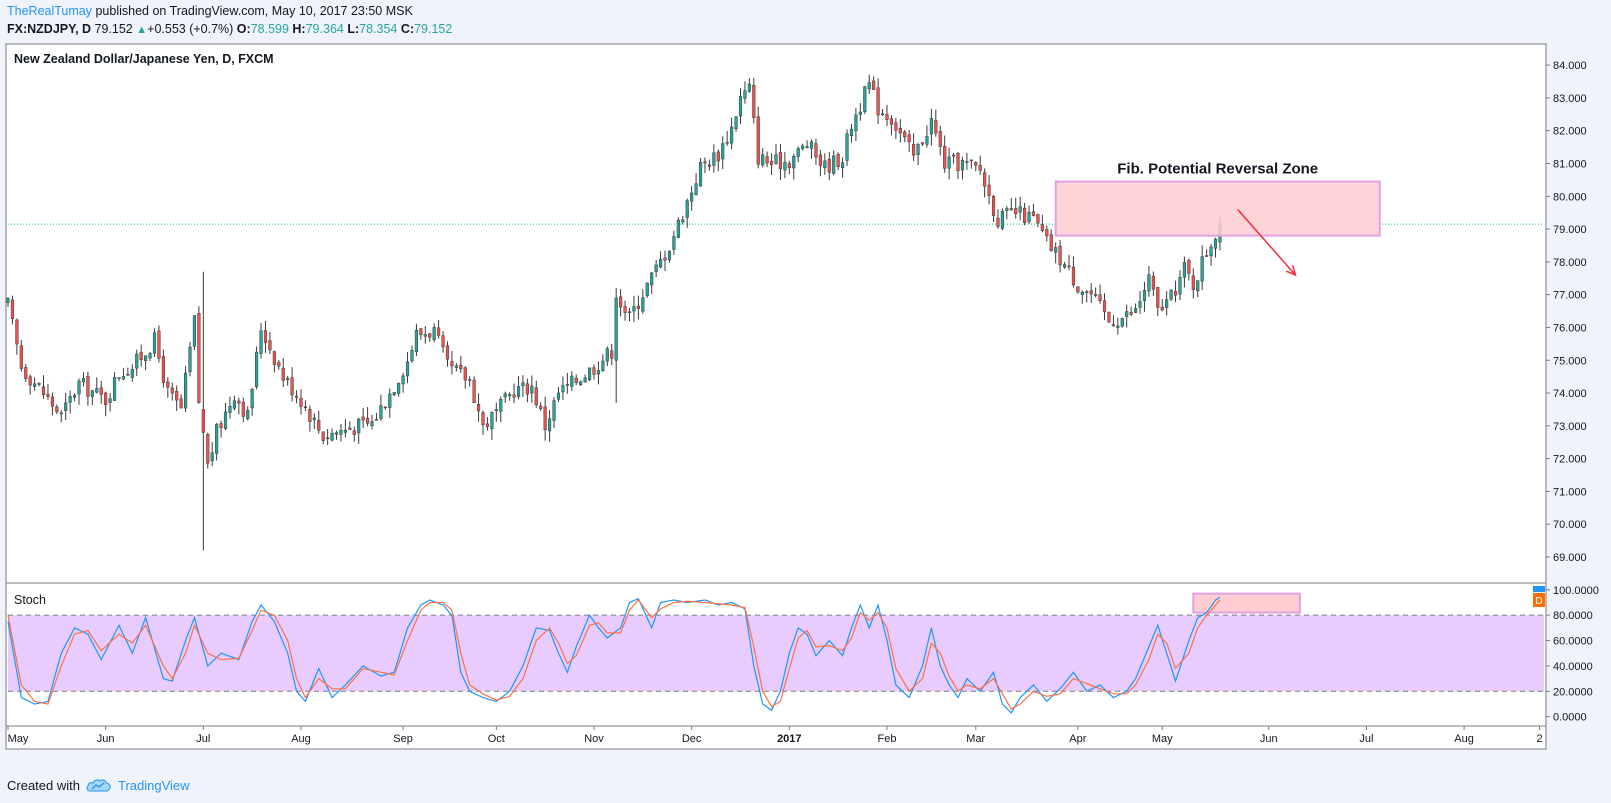 The image size is (1611, 803). I want to click on price-tick-label: 82.000, so click(1570, 132).